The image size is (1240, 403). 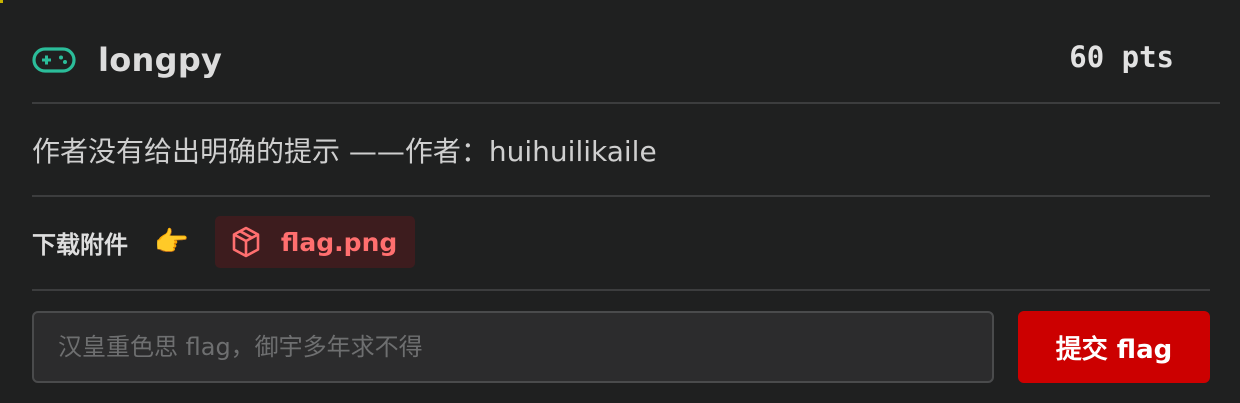 I want to click on submit-flag-button: 提交 flag, so click(x=1114, y=347).